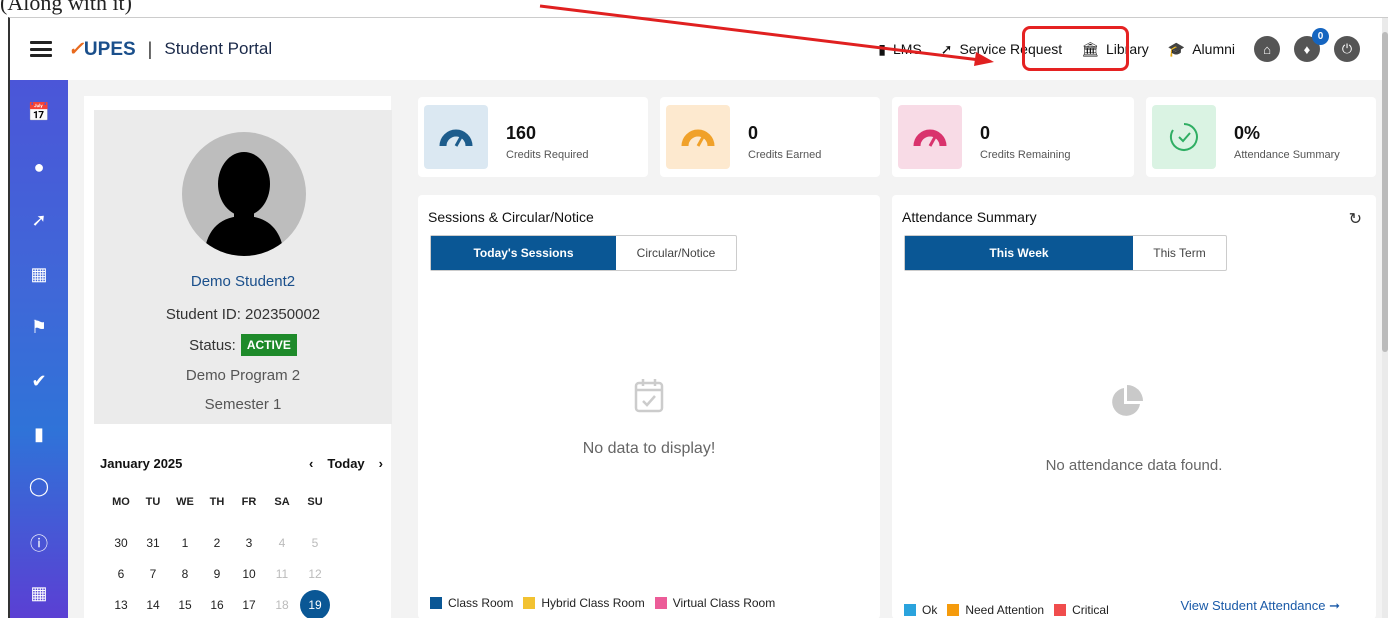 This screenshot has width=1395, height=618. I want to click on calendar-day: 3, so click(249, 543).